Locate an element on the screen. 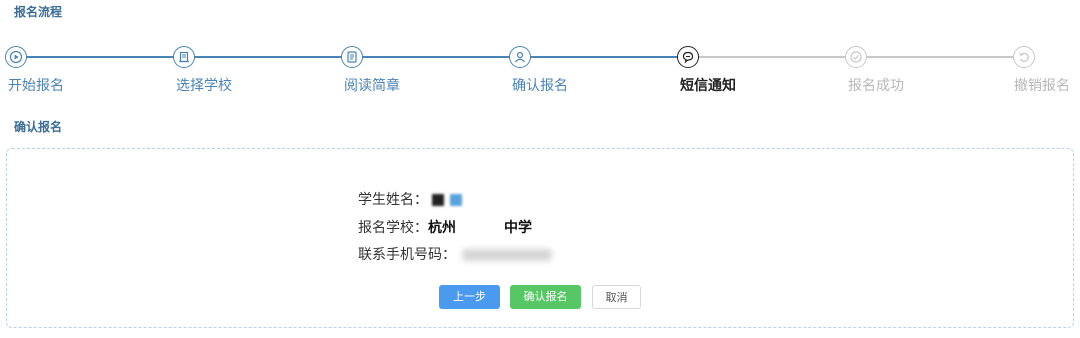 The image size is (1080, 338). chat-icon is located at coordinates (688, 57).